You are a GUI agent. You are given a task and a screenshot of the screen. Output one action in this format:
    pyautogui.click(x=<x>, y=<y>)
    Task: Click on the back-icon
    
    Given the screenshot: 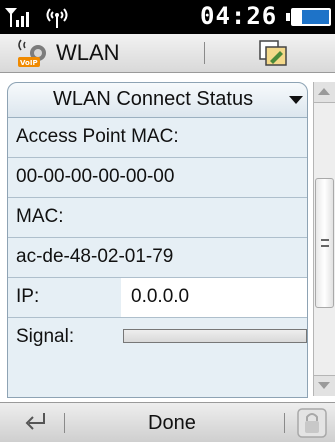 What is the action you would take?
    pyautogui.click(x=36, y=422)
    